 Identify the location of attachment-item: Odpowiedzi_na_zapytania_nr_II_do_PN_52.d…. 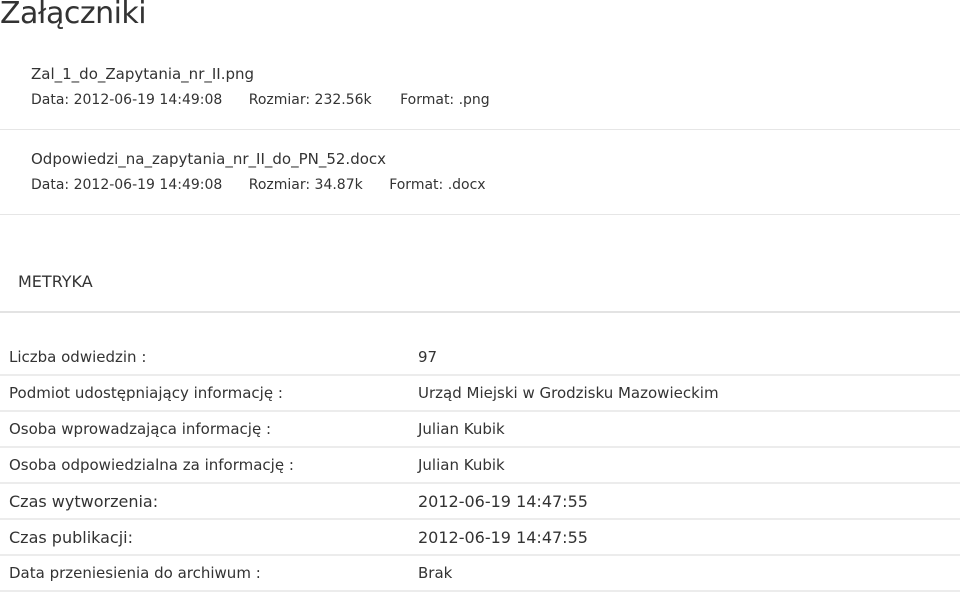
(480, 182).